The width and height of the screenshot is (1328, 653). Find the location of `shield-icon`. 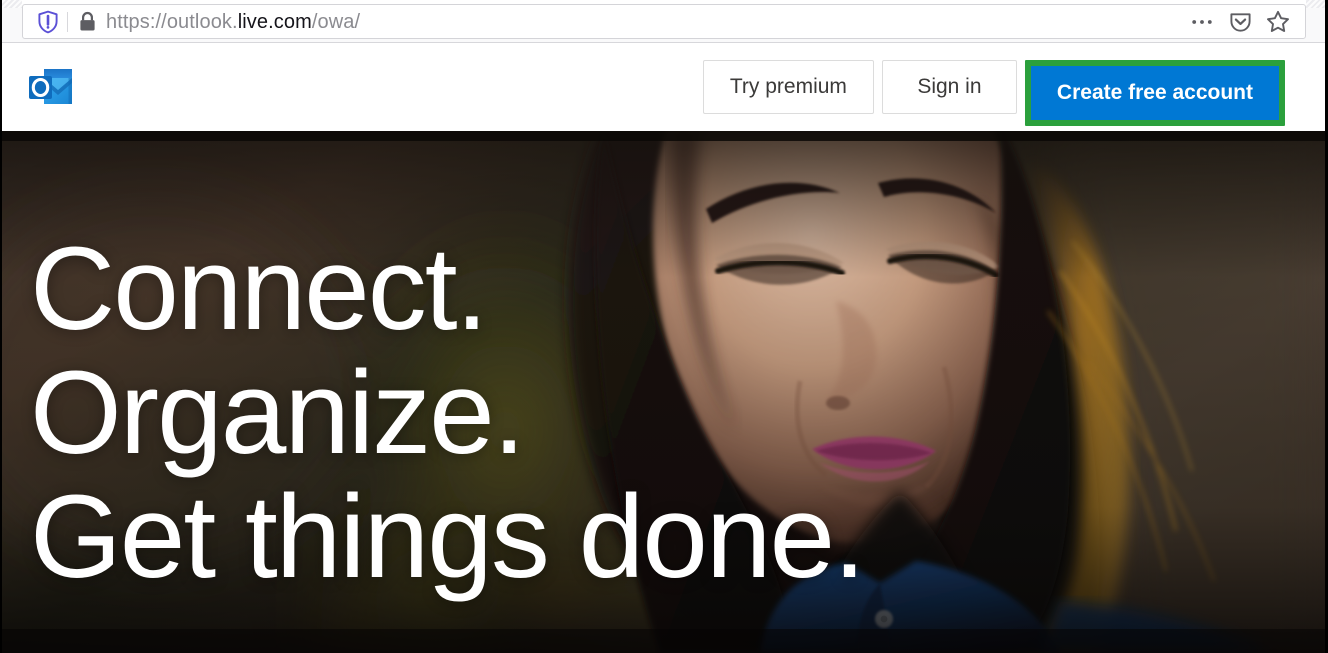

shield-icon is located at coordinates (48, 22).